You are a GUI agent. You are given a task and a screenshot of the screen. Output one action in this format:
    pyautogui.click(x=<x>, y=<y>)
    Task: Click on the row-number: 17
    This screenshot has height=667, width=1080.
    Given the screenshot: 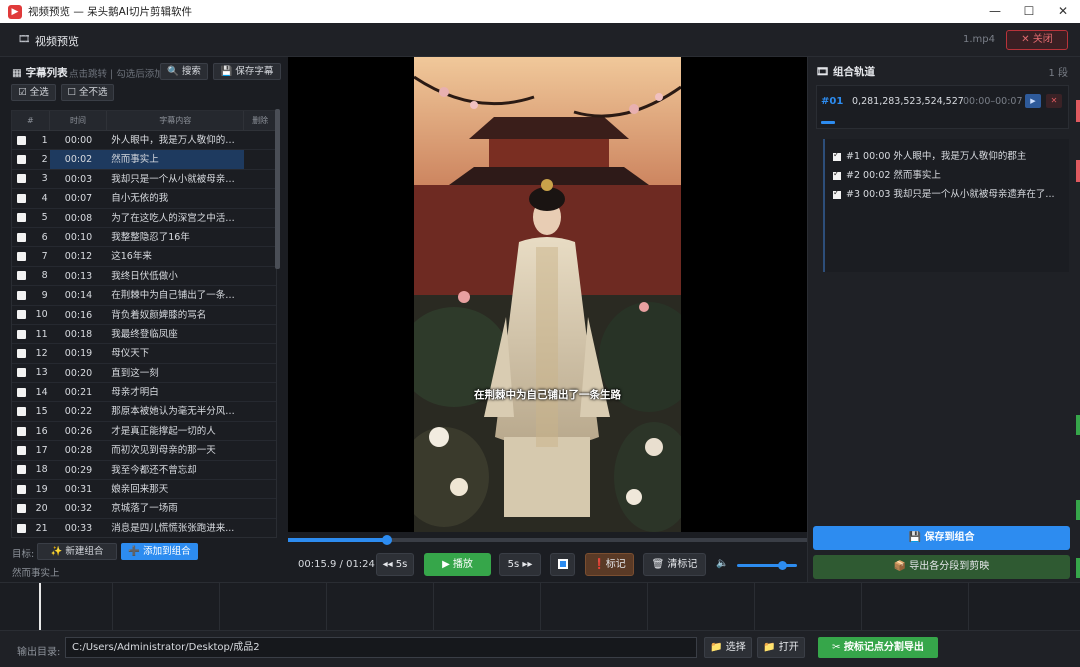 What is the action you would take?
    pyautogui.click(x=41, y=450)
    